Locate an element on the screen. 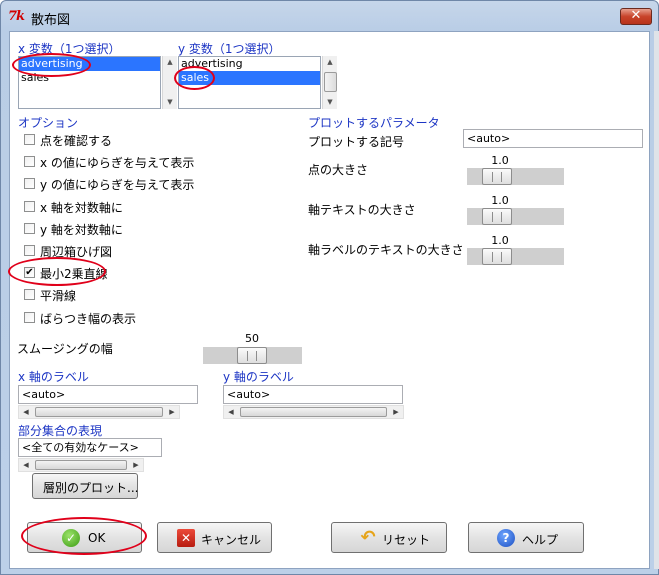 The height and width of the screenshot is (575, 659). ok-button: ✓ OK is located at coordinates (84, 537).